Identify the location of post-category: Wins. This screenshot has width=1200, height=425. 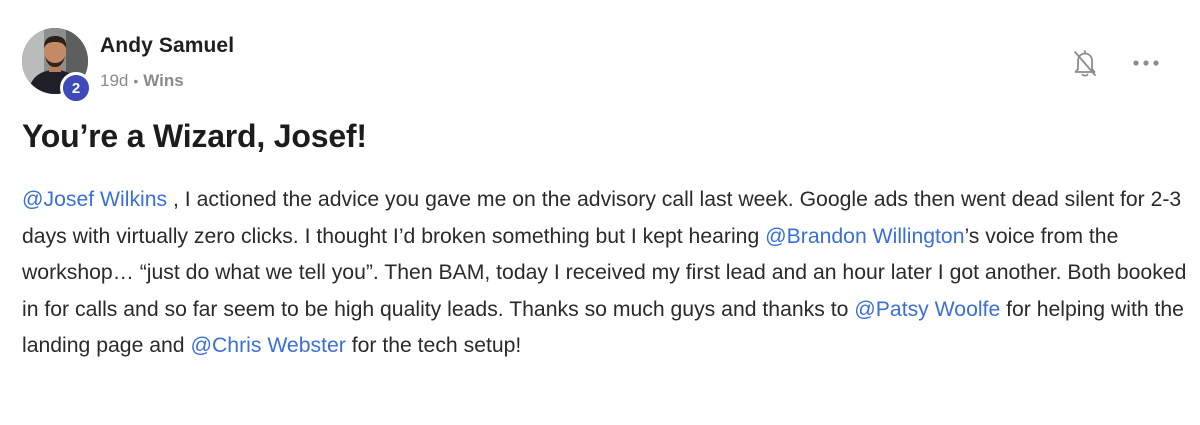
(163, 81).